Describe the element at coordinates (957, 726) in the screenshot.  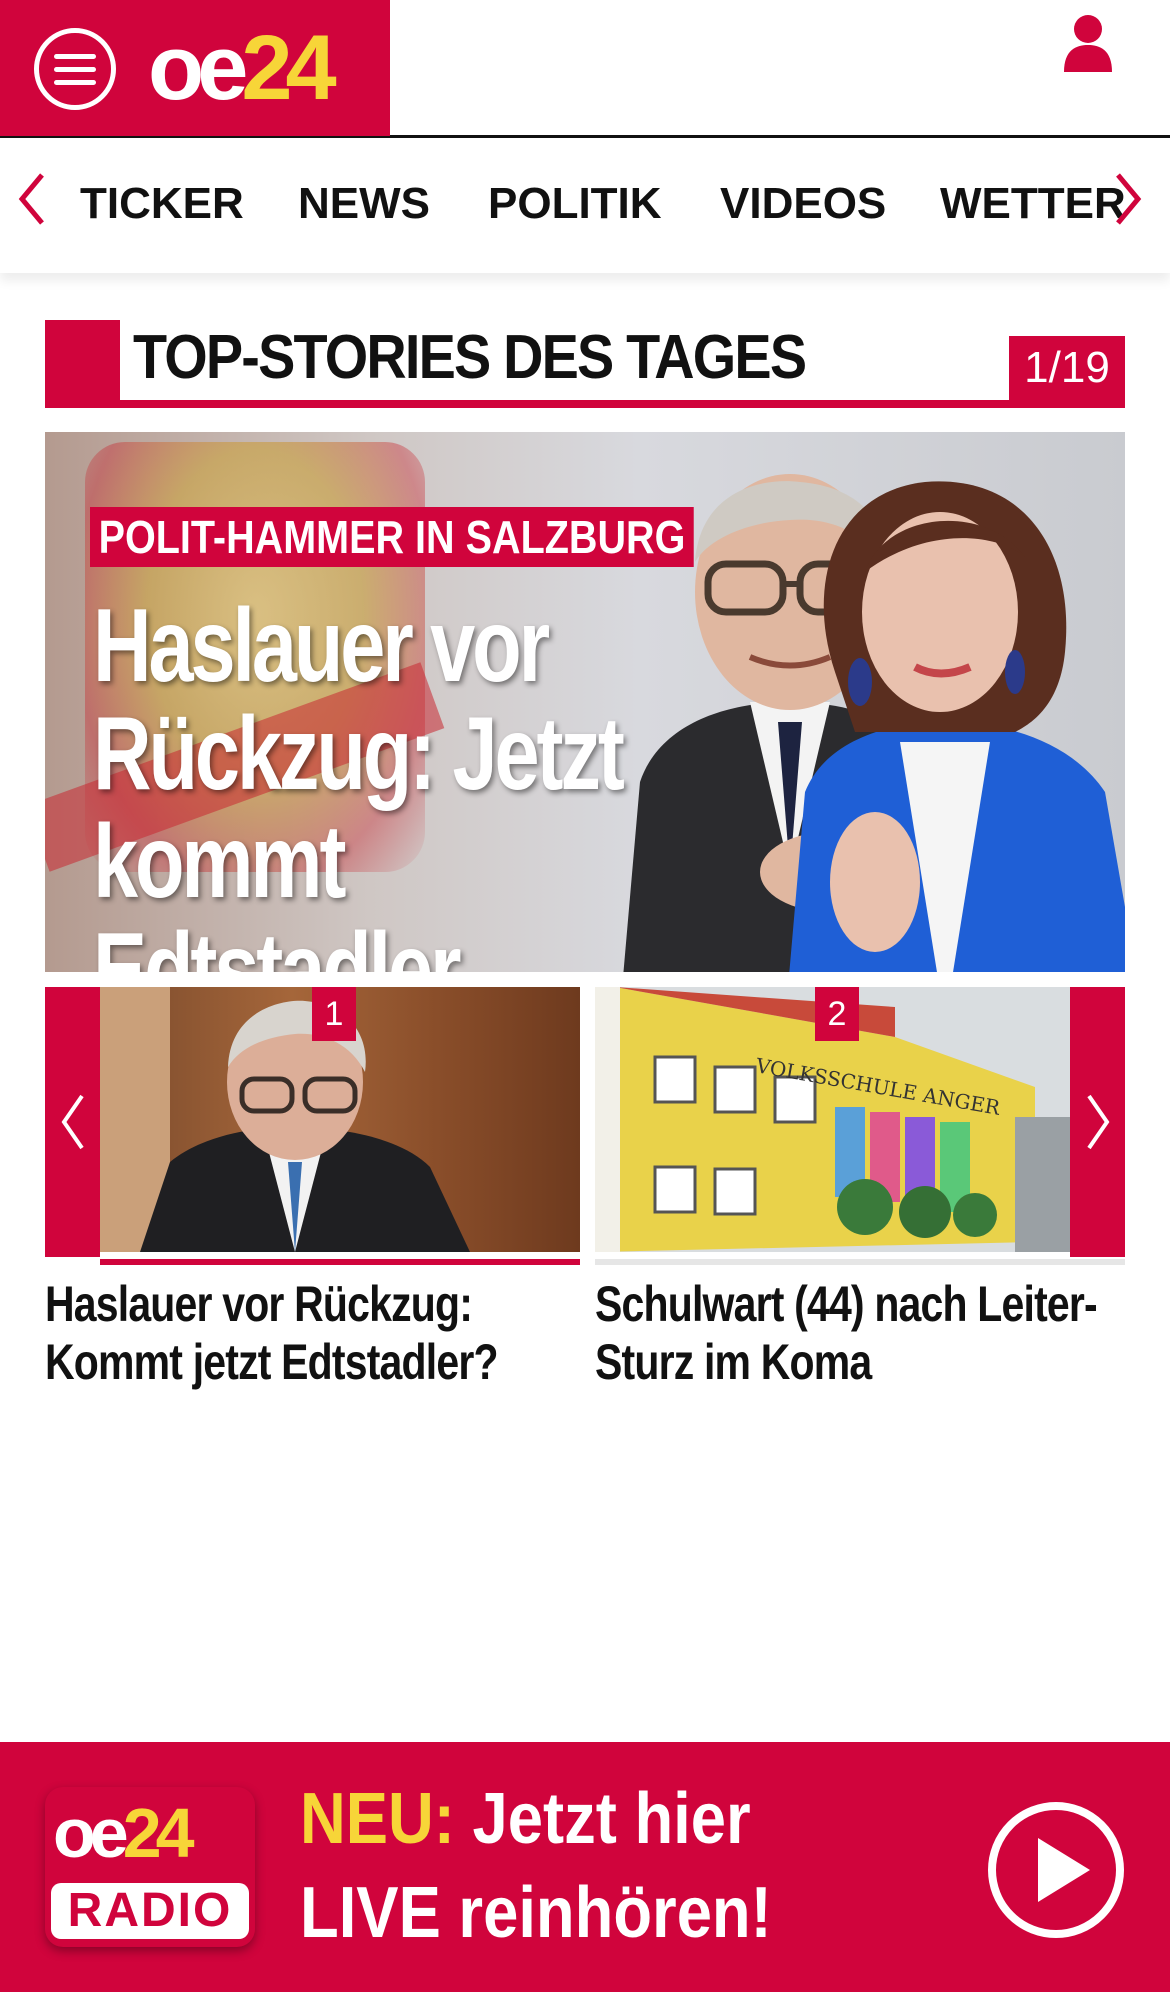
I see `hero-woman-photo` at that location.